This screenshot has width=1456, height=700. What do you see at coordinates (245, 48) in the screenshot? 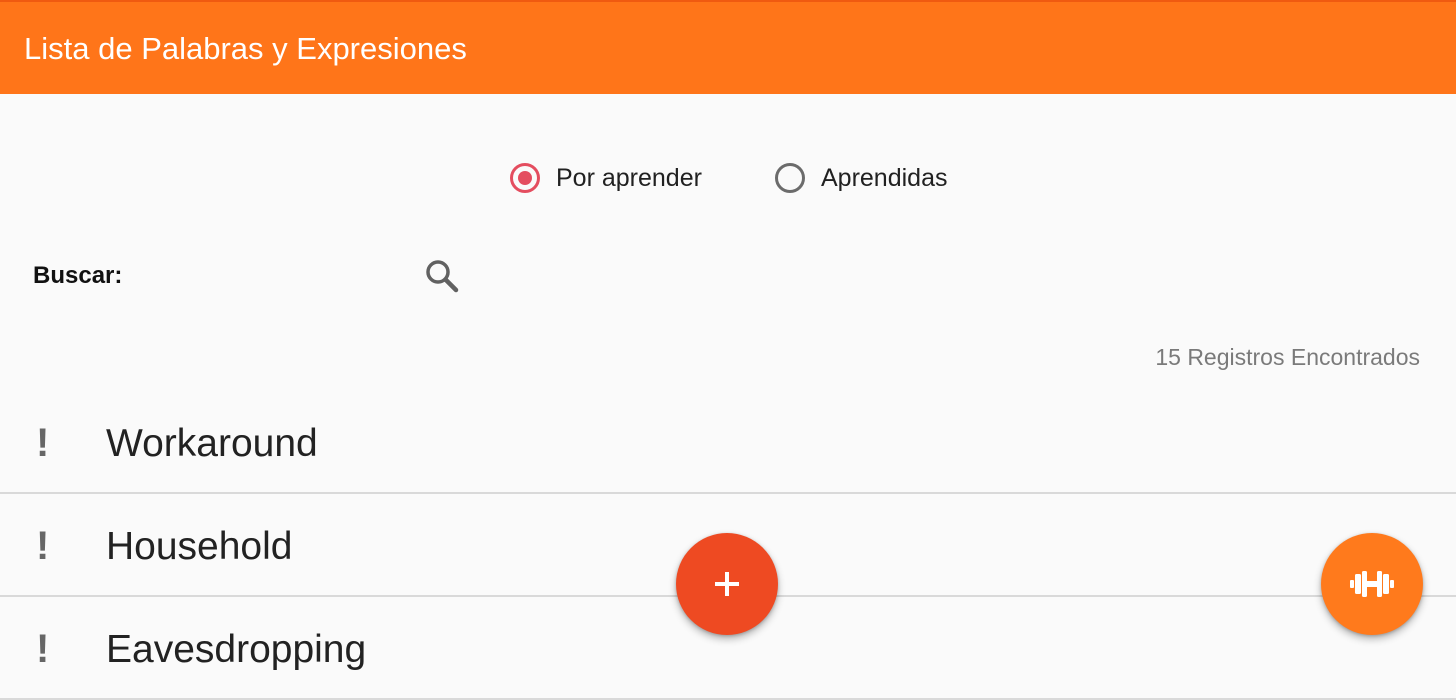
I see `app-title: Lista de Palabras y Expresiones` at bounding box center [245, 48].